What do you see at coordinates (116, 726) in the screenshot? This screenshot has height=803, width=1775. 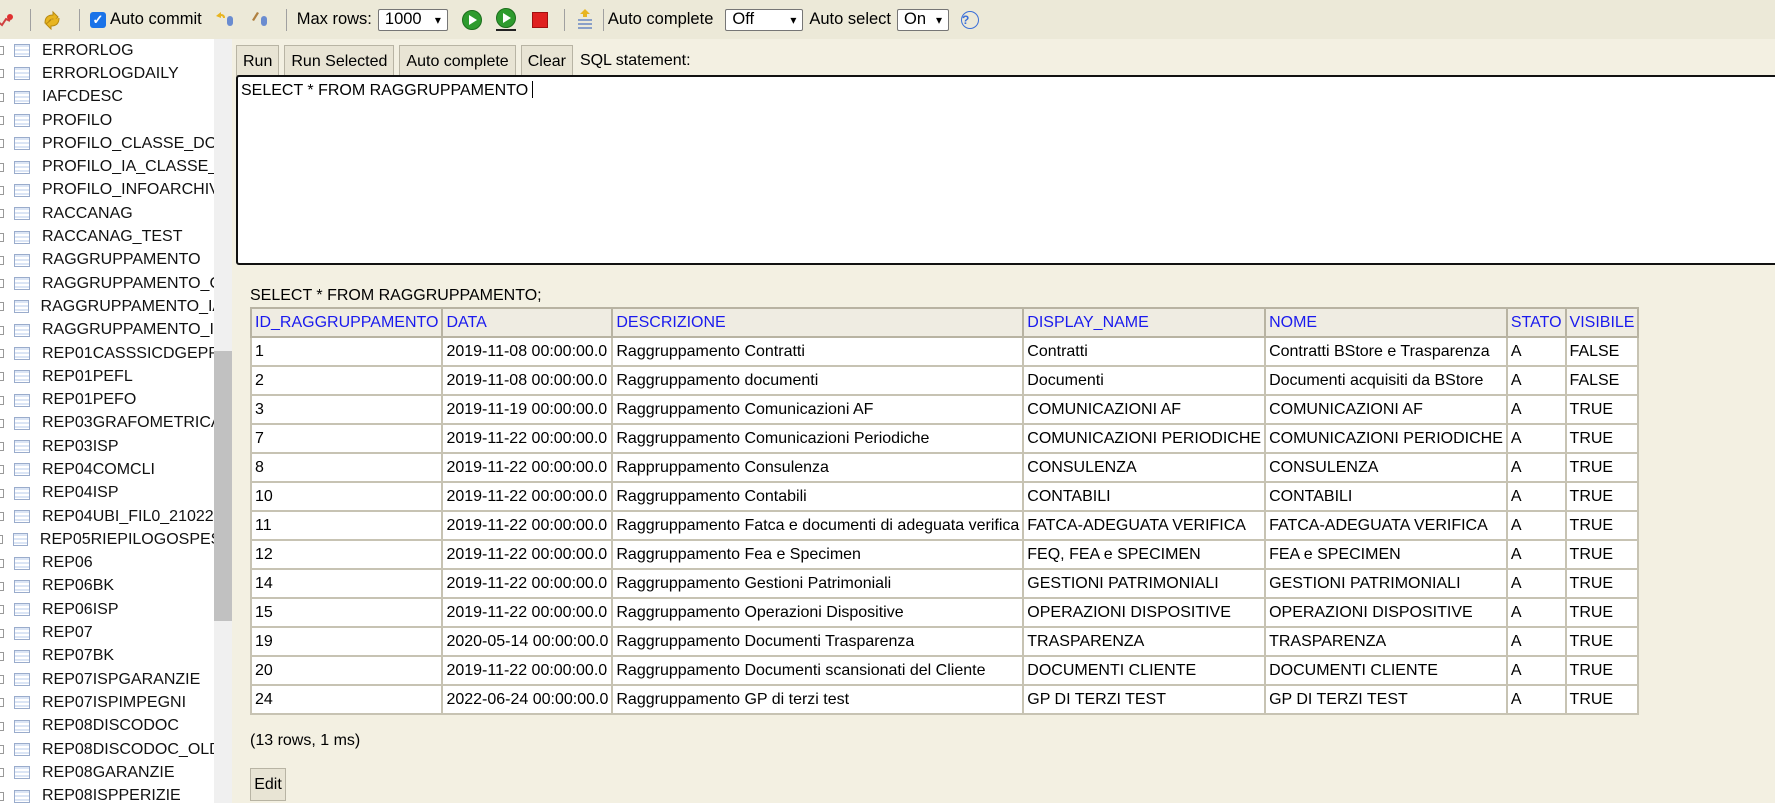 I see `tree-item-table: REP08DISCODOC` at bounding box center [116, 726].